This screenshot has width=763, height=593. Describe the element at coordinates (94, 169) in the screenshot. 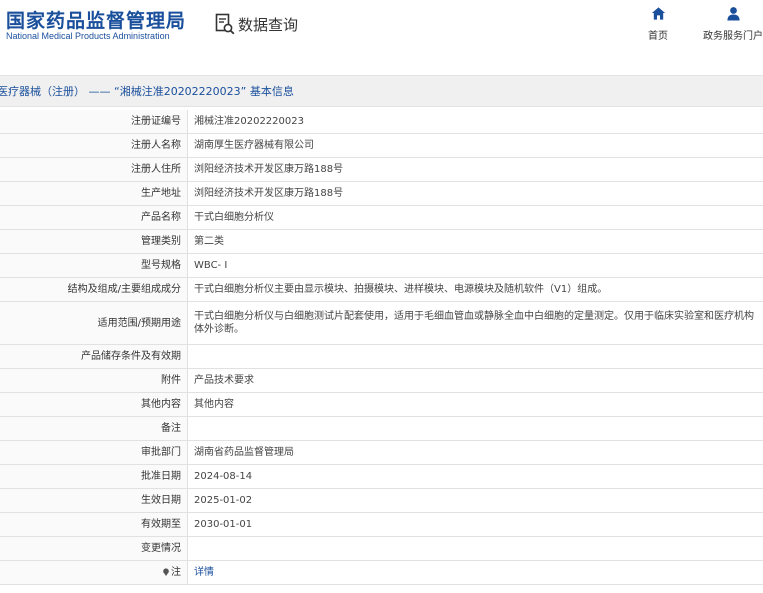

I see `field-label: 注册人住所` at that location.